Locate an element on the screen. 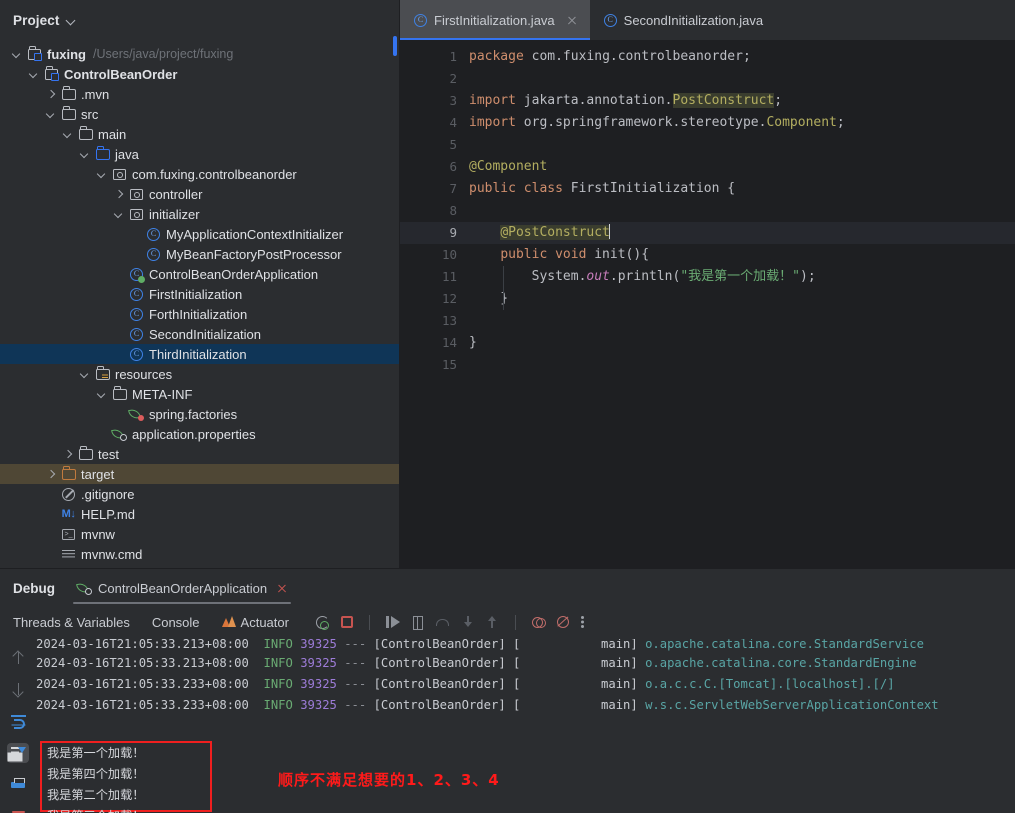  editor-tab-1: C FirstInitialization.java is located at coordinates (495, 20).